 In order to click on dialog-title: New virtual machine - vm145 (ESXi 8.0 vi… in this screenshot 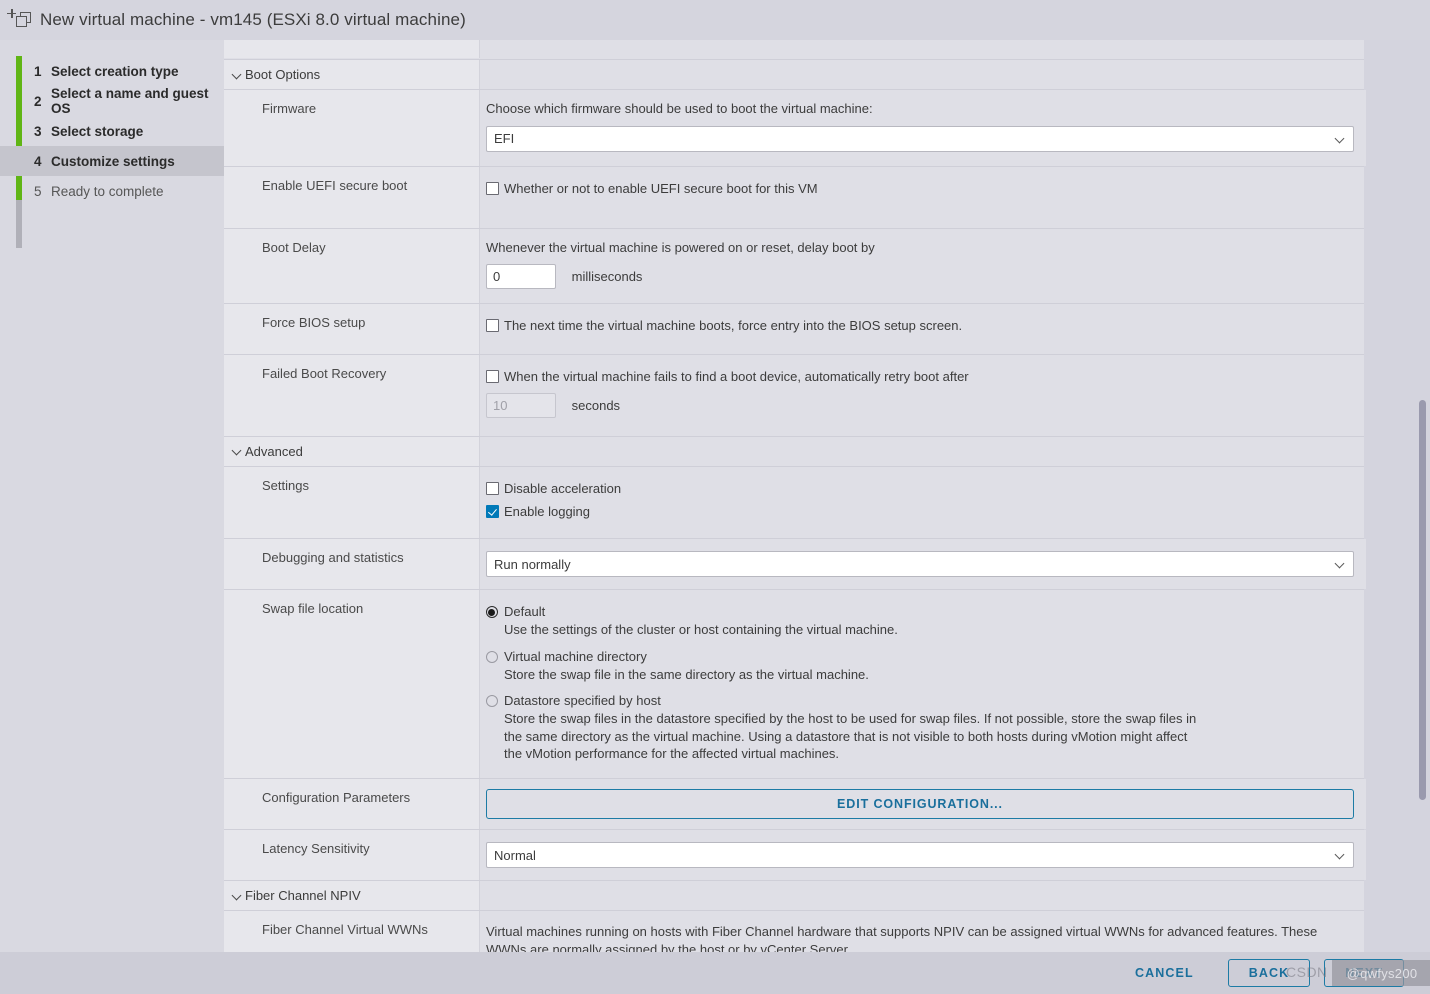, I will do `click(253, 19)`.